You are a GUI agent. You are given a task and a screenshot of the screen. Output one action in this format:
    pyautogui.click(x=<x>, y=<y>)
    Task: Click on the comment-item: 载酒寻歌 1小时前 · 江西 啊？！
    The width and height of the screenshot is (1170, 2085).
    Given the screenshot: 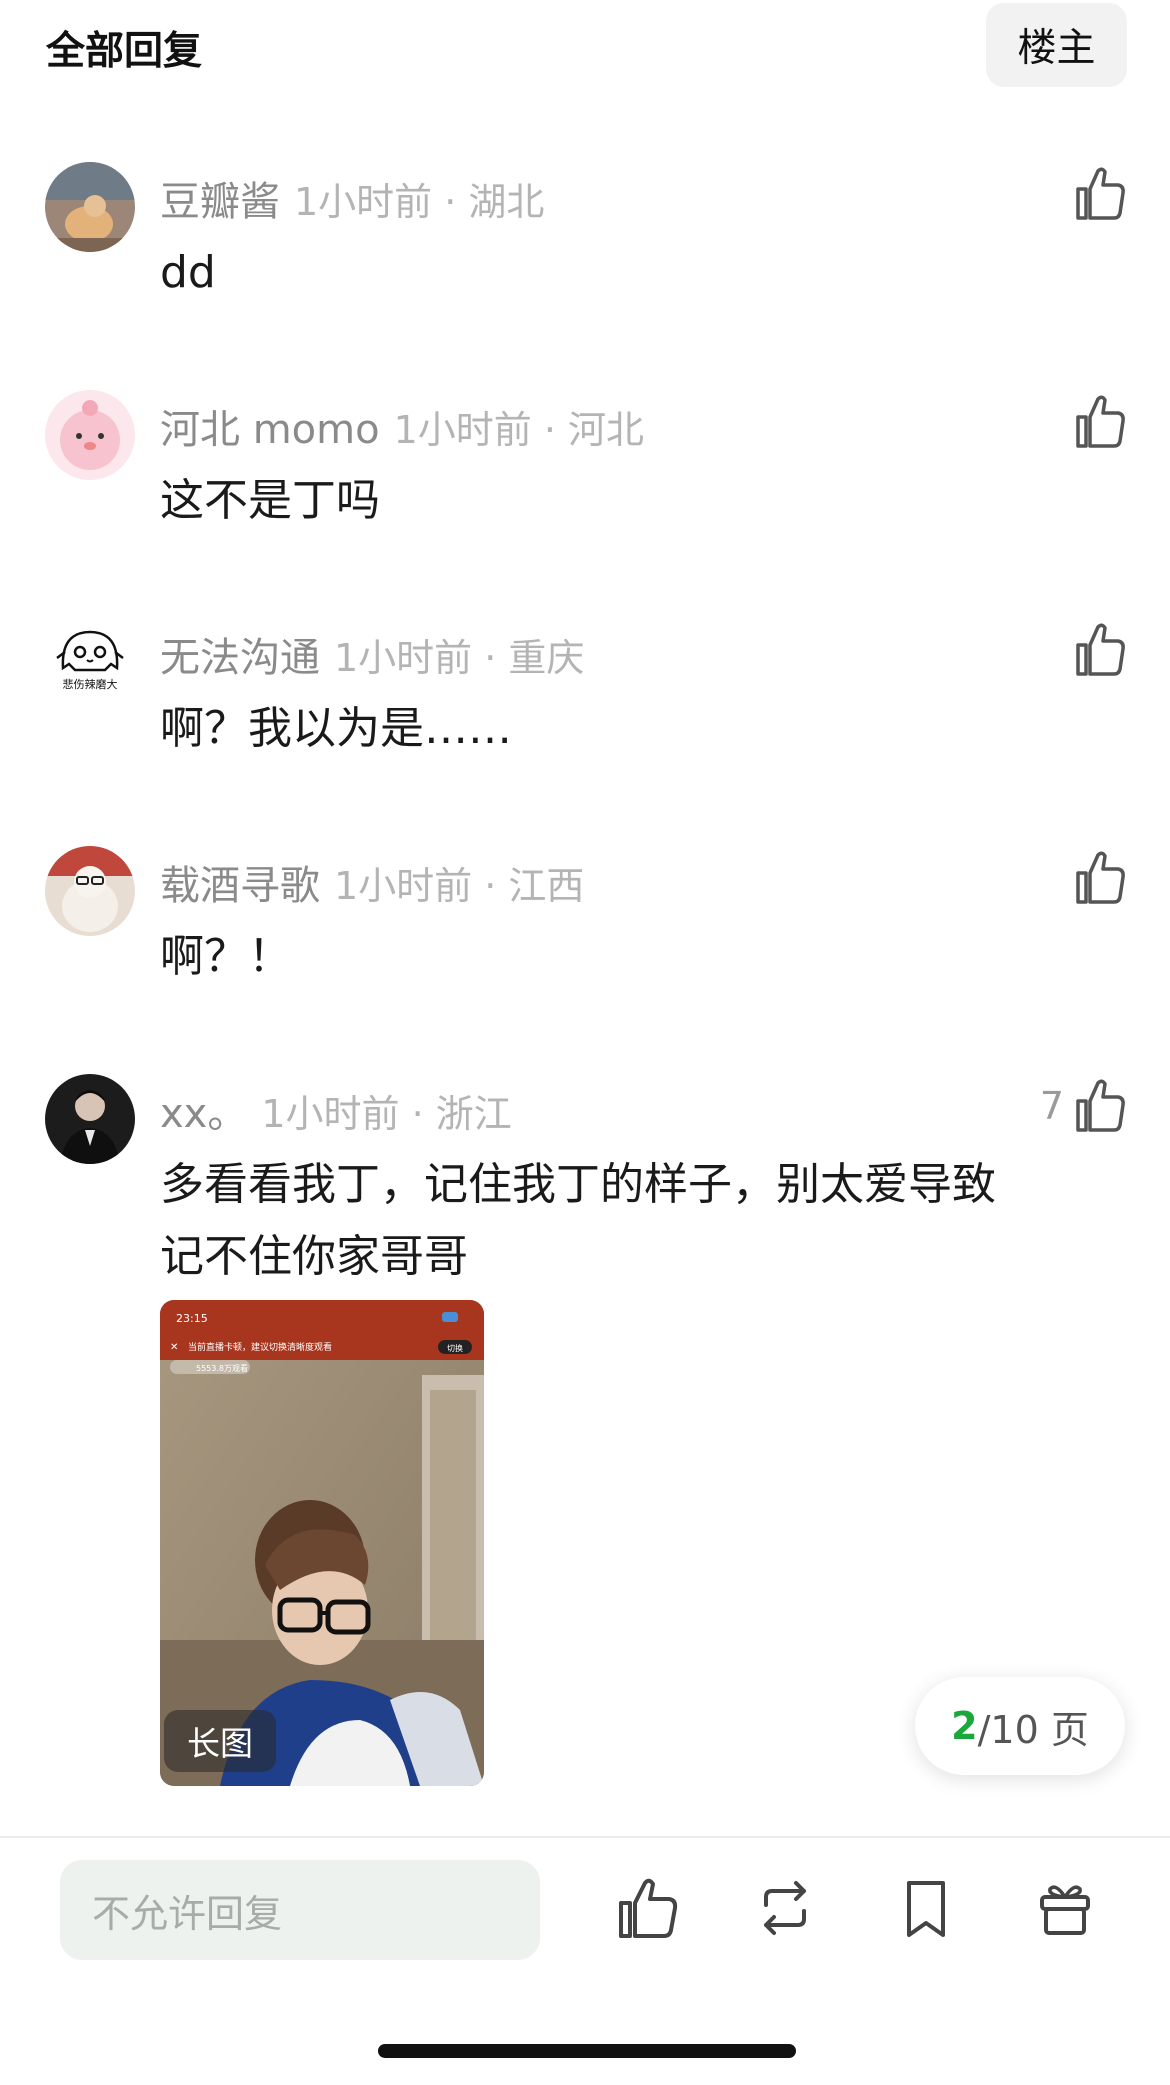 What is the action you would take?
    pyautogui.click(x=585, y=937)
    